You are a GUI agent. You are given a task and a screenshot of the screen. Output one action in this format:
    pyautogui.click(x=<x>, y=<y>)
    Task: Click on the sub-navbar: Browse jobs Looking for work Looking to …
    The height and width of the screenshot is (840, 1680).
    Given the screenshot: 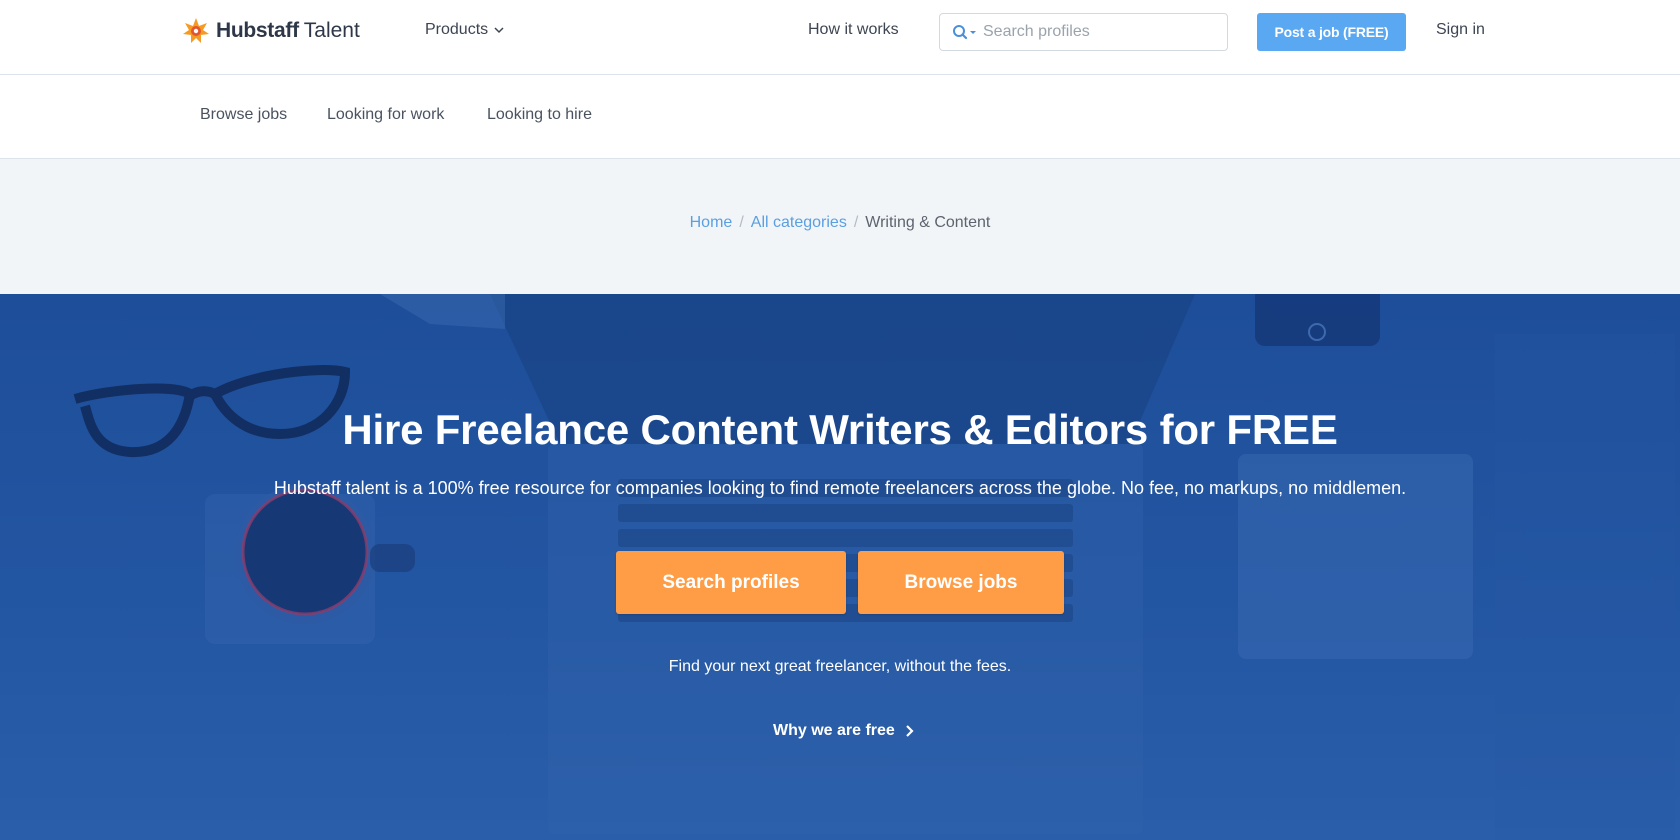 What is the action you would take?
    pyautogui.click(x=840, y=117)
    